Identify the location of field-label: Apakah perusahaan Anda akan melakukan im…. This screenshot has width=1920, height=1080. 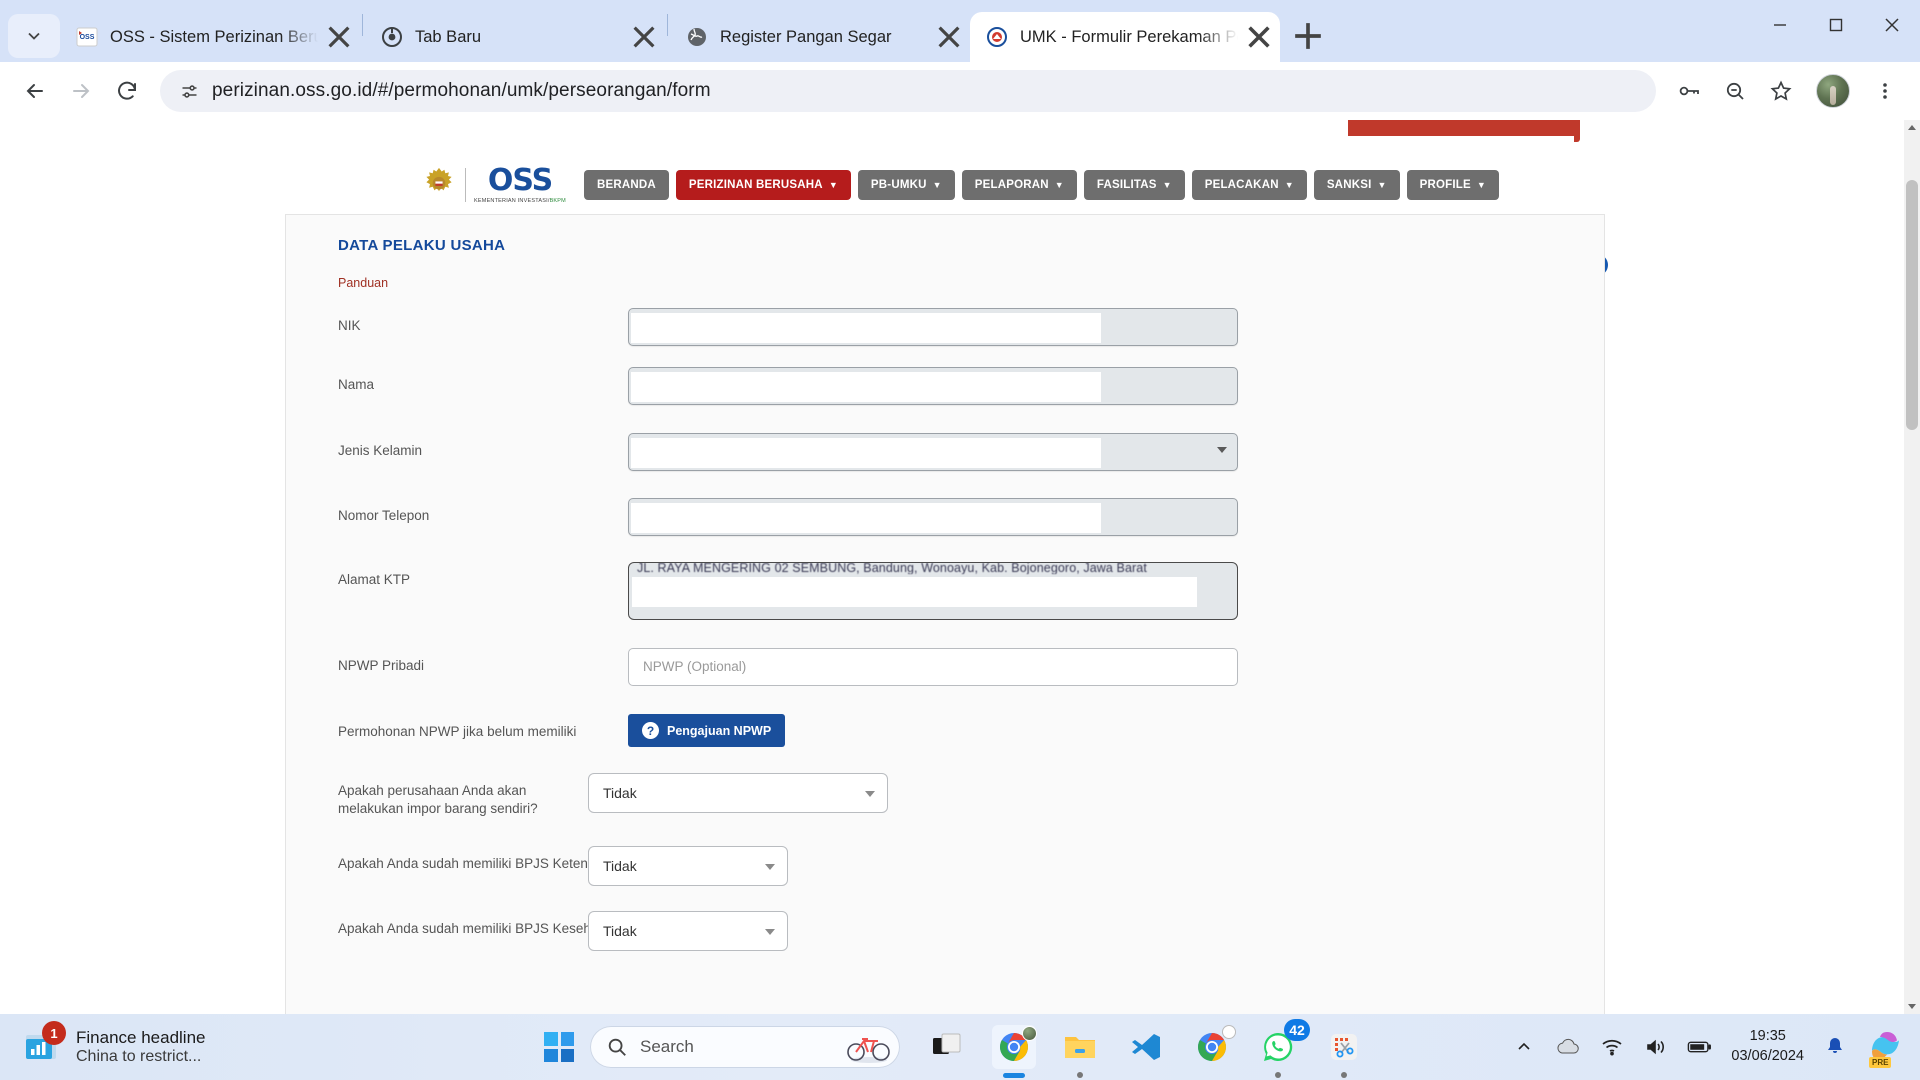
(438, 800).